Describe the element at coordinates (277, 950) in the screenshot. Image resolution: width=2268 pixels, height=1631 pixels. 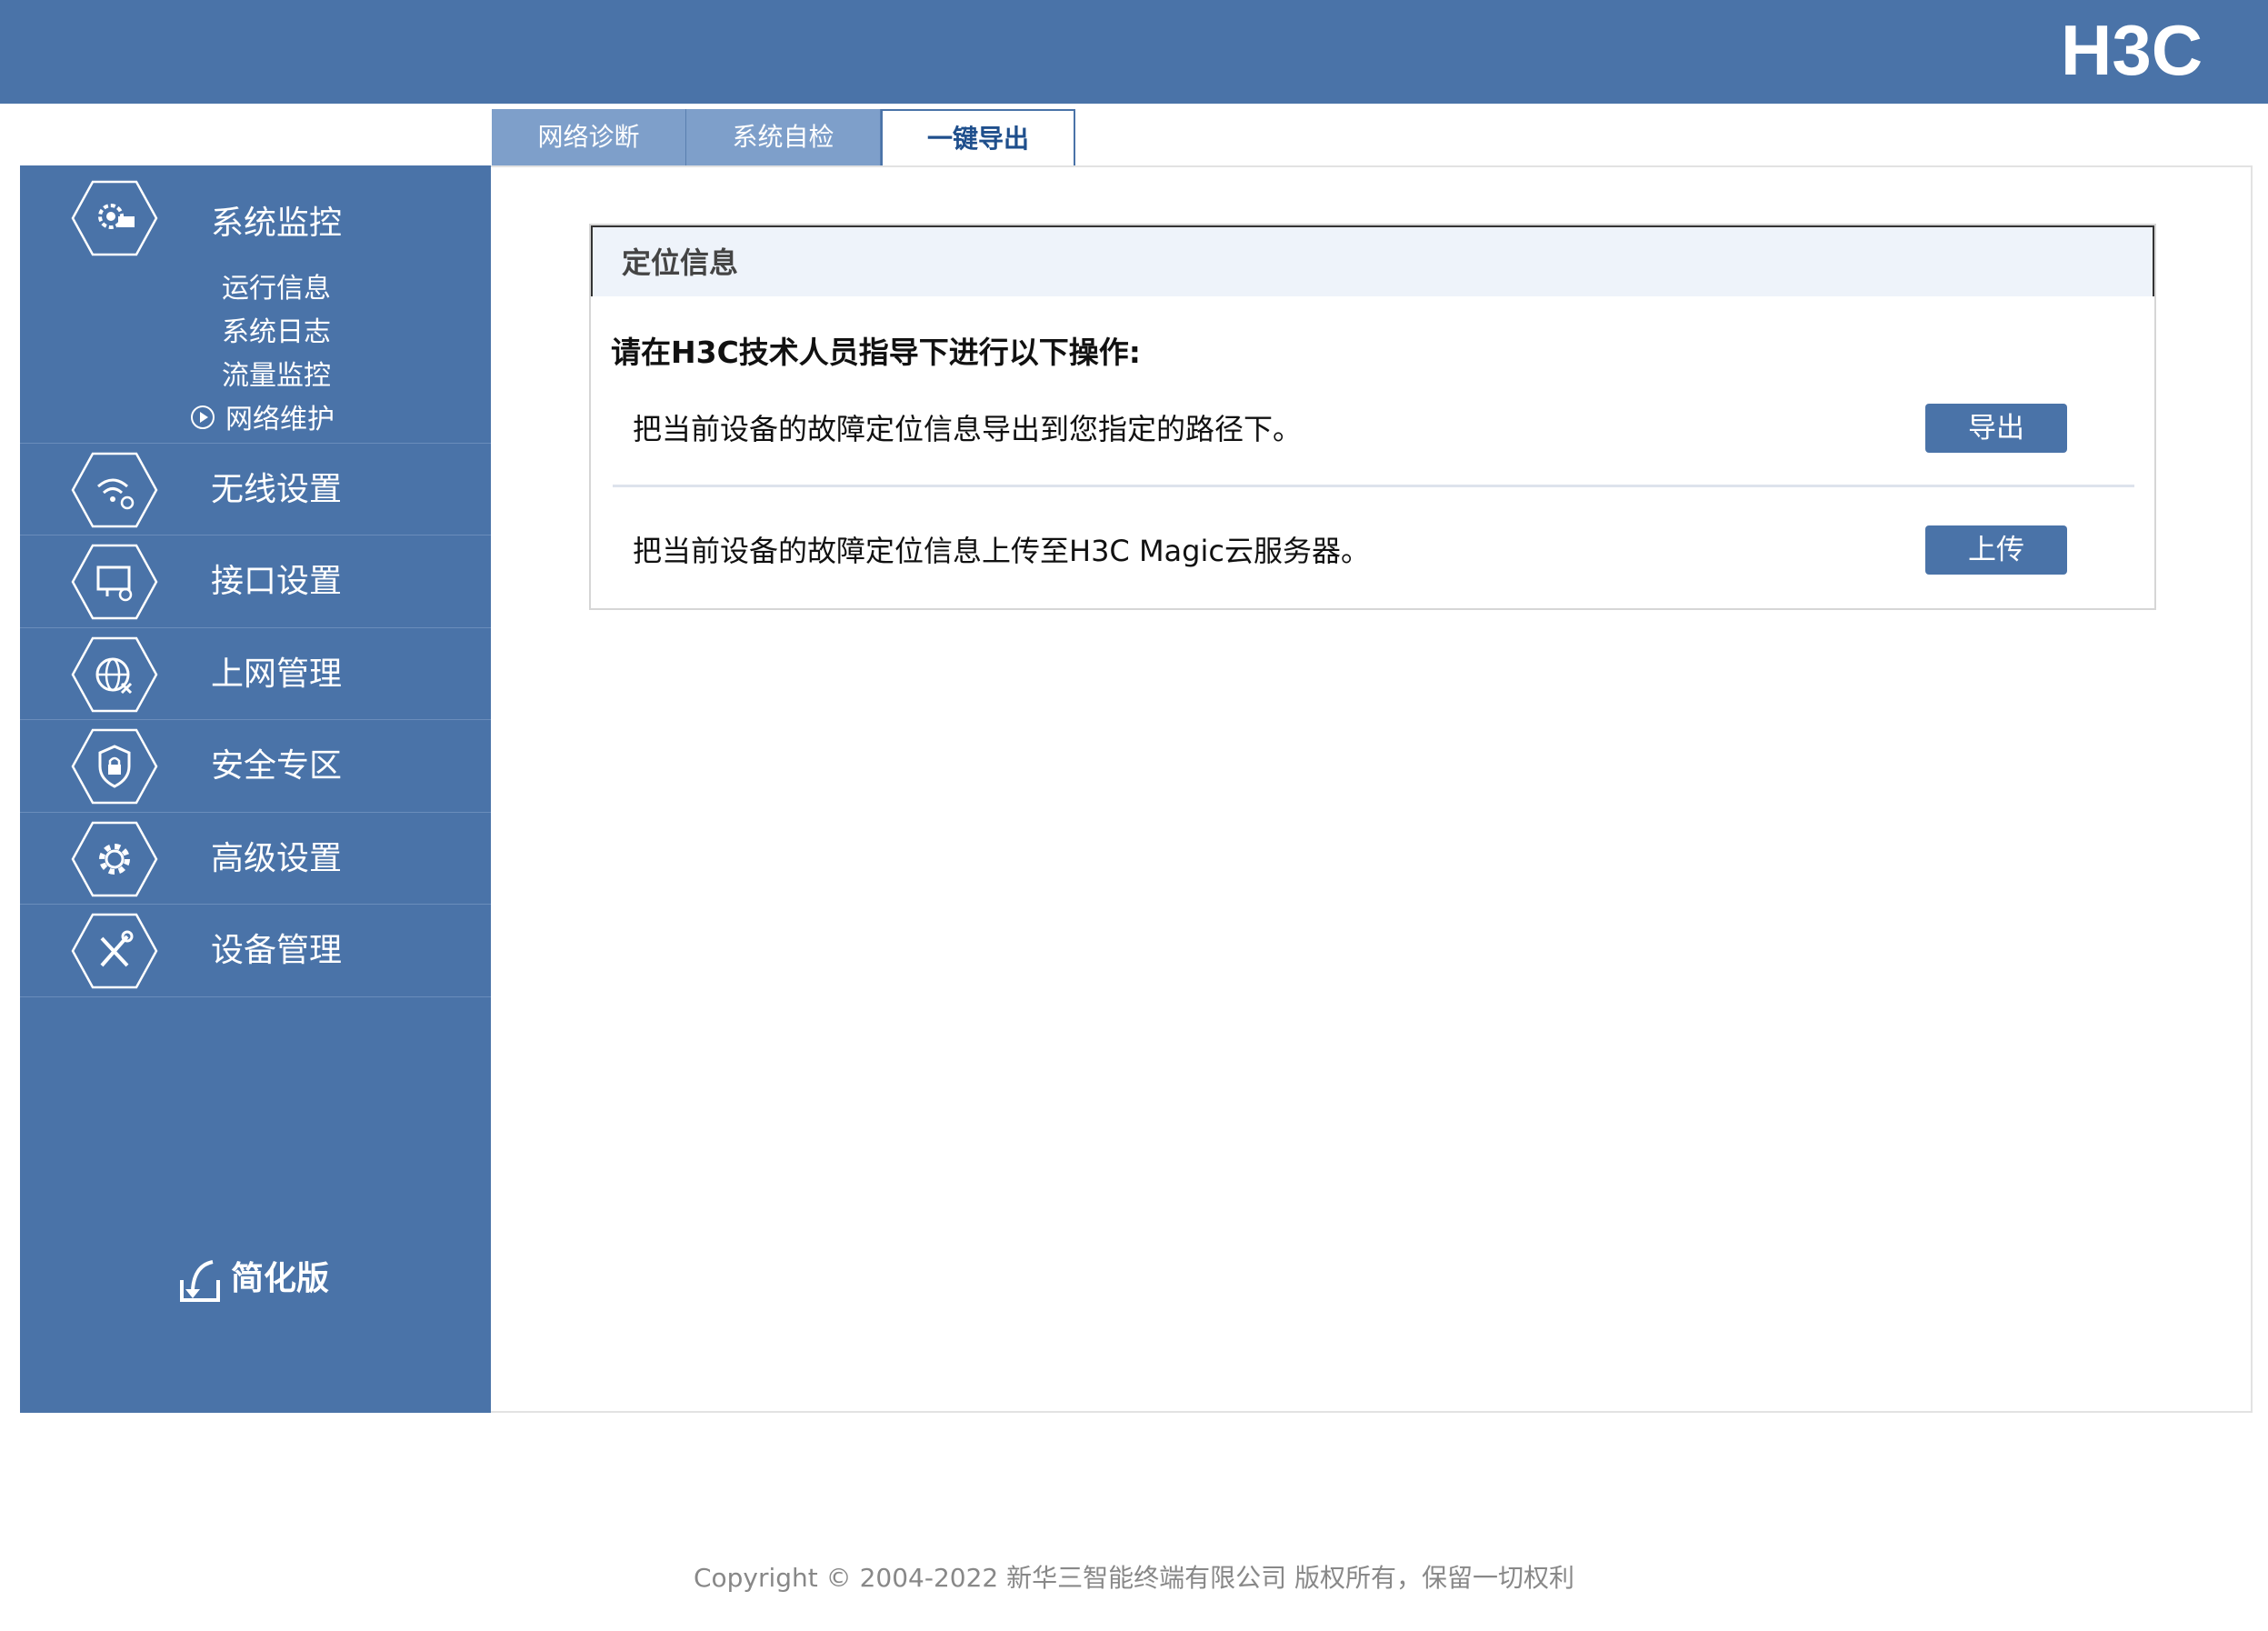
I see `sidebar-item-label: 设备管理` at that location.